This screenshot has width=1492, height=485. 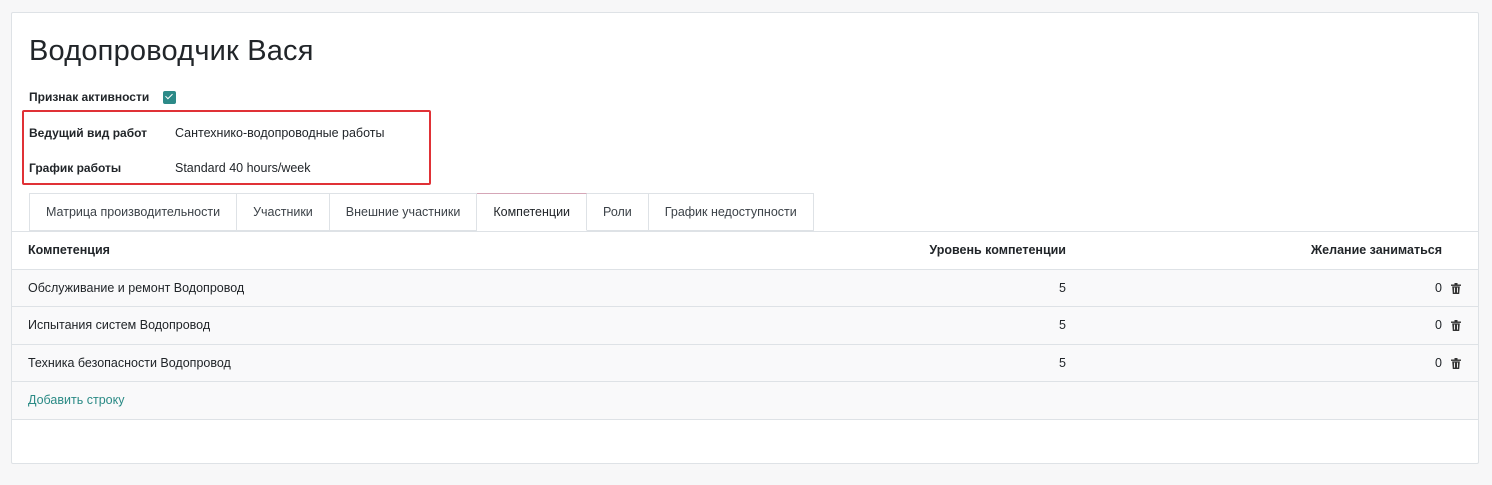 What do you see at coordinates (89, 97) in the screenshot?
I see `active-label: Признак активности` at bounding box center [89, 97].